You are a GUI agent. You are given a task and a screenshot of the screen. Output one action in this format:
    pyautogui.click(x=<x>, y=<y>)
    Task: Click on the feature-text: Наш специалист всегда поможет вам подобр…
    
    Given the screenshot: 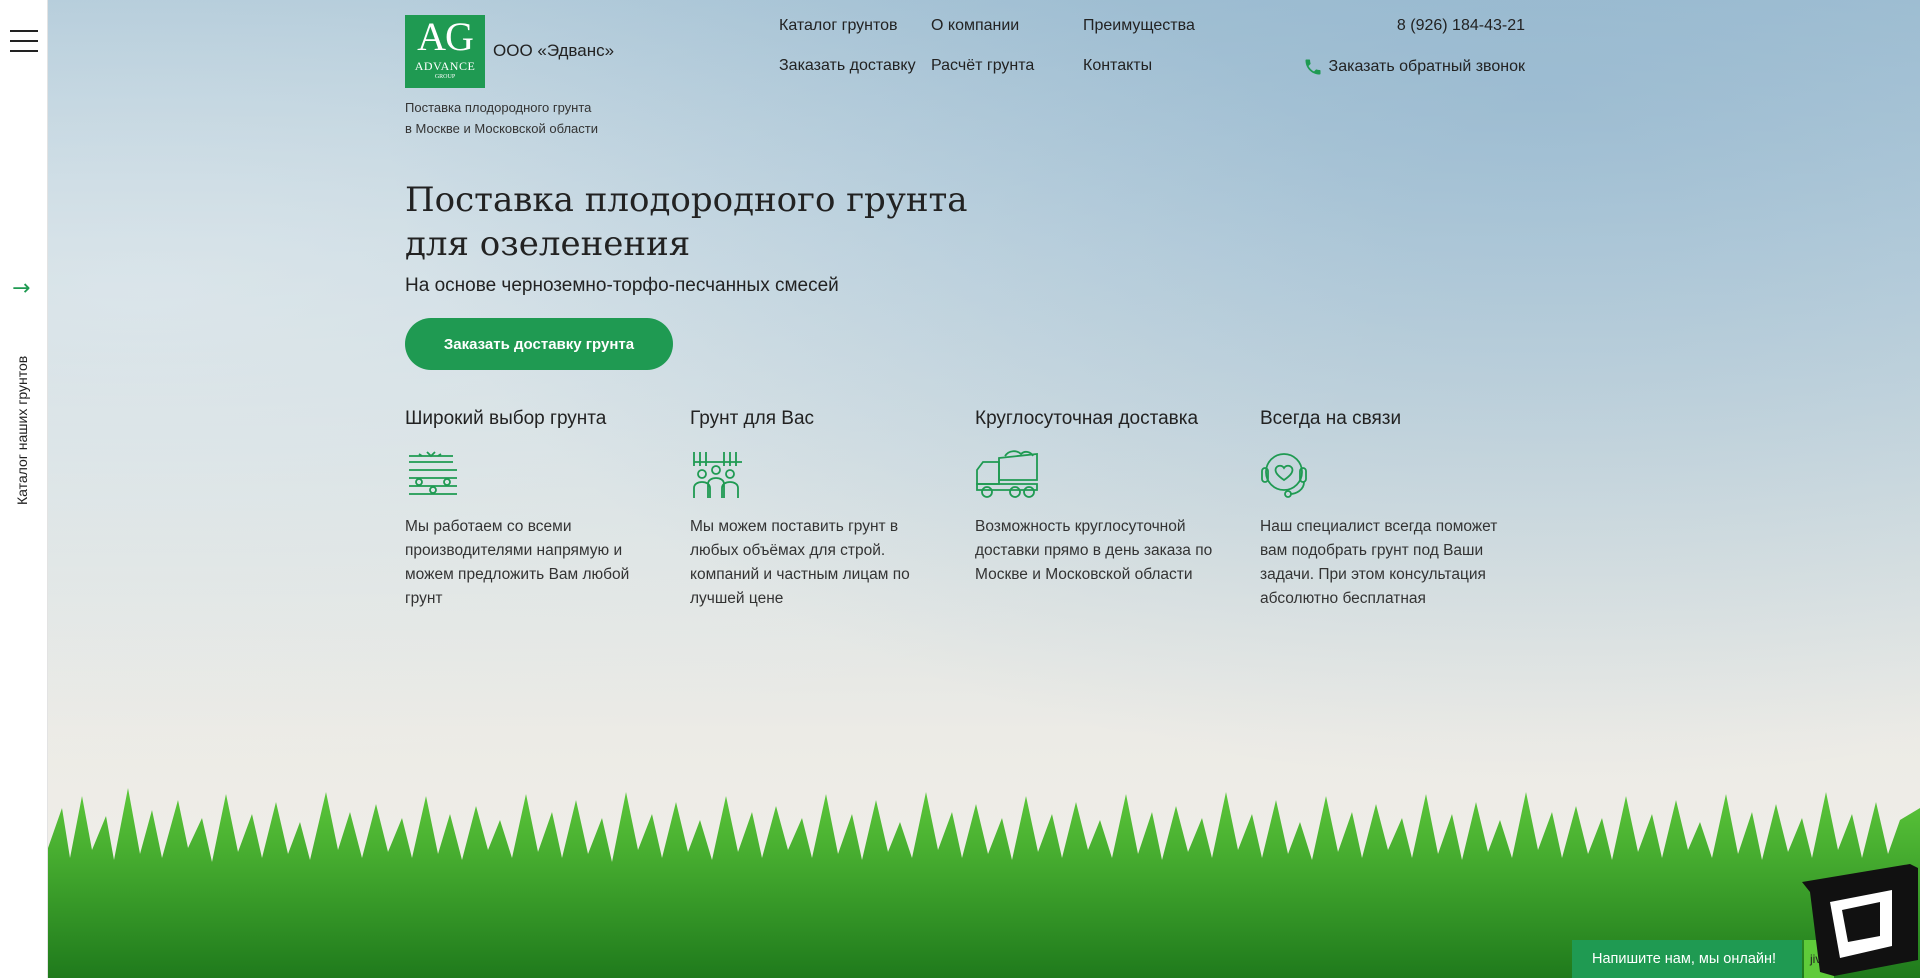 What is the action you would take?
    pyautogui.click(x=1379, y=562)
    